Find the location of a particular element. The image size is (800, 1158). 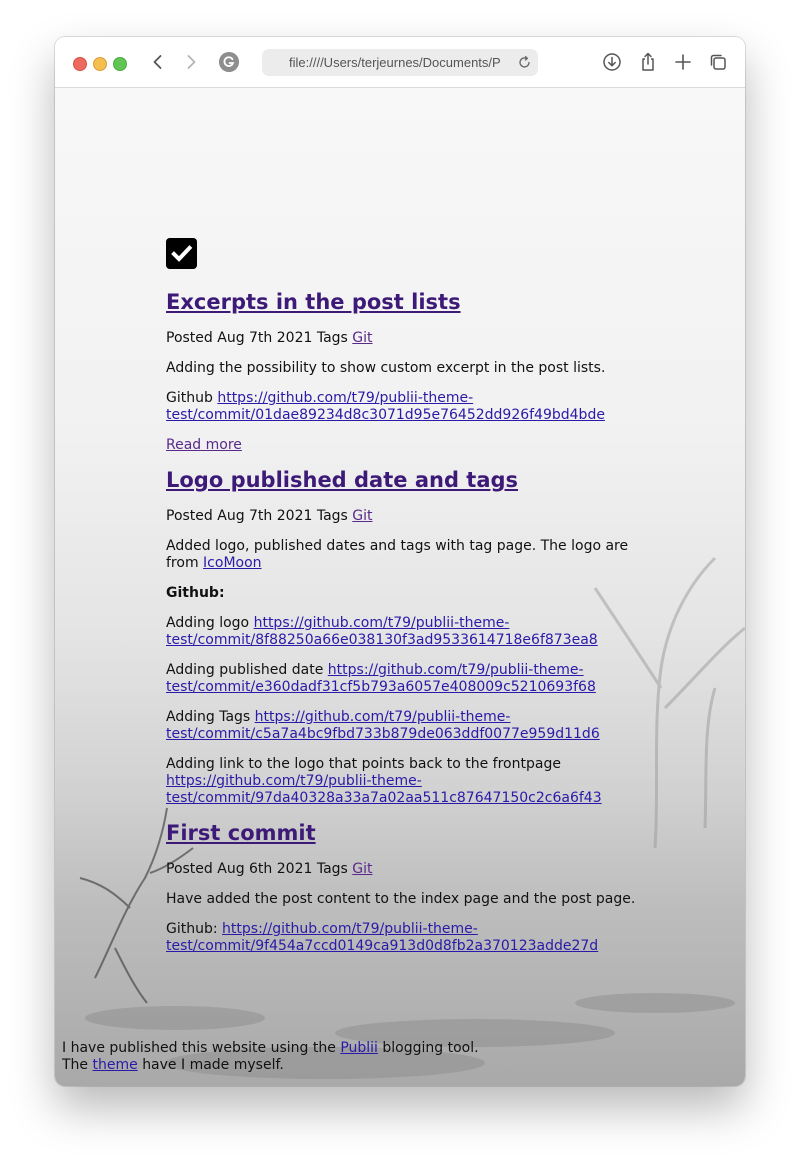

downloads-icon is located at coordinates (612, 62).